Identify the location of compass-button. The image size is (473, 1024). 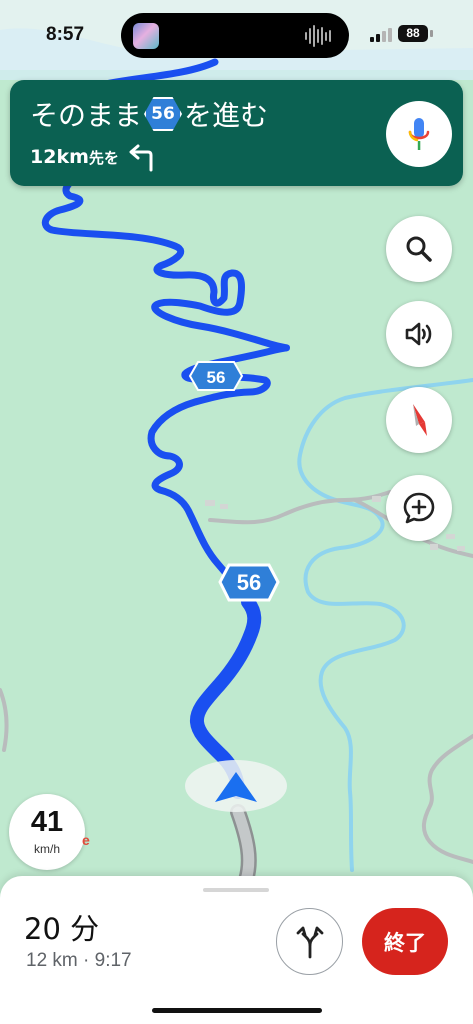
(419, 420).